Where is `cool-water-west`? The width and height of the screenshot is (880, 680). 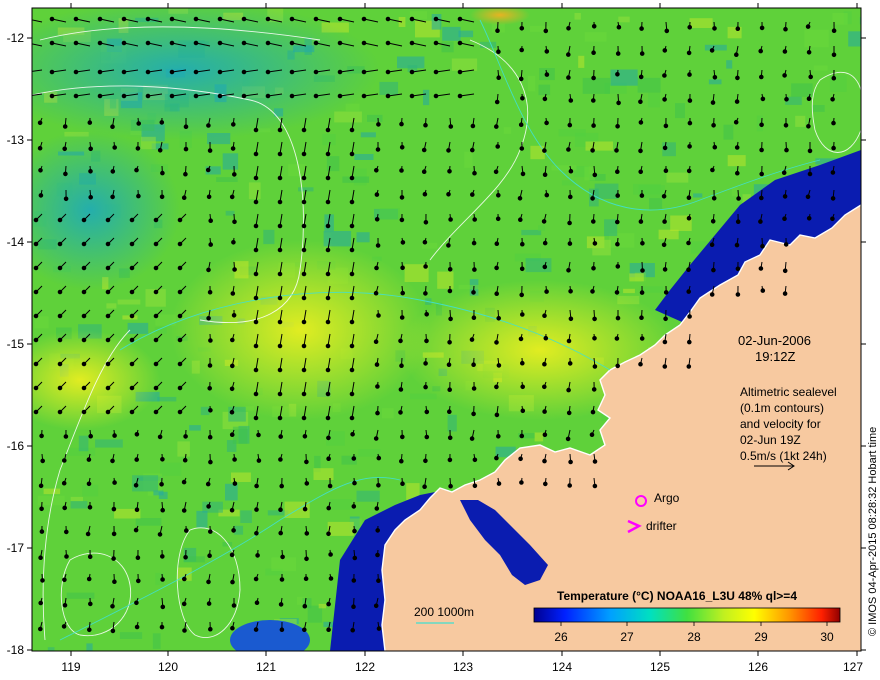
cool-water-west is located at coordinates (106, 210).